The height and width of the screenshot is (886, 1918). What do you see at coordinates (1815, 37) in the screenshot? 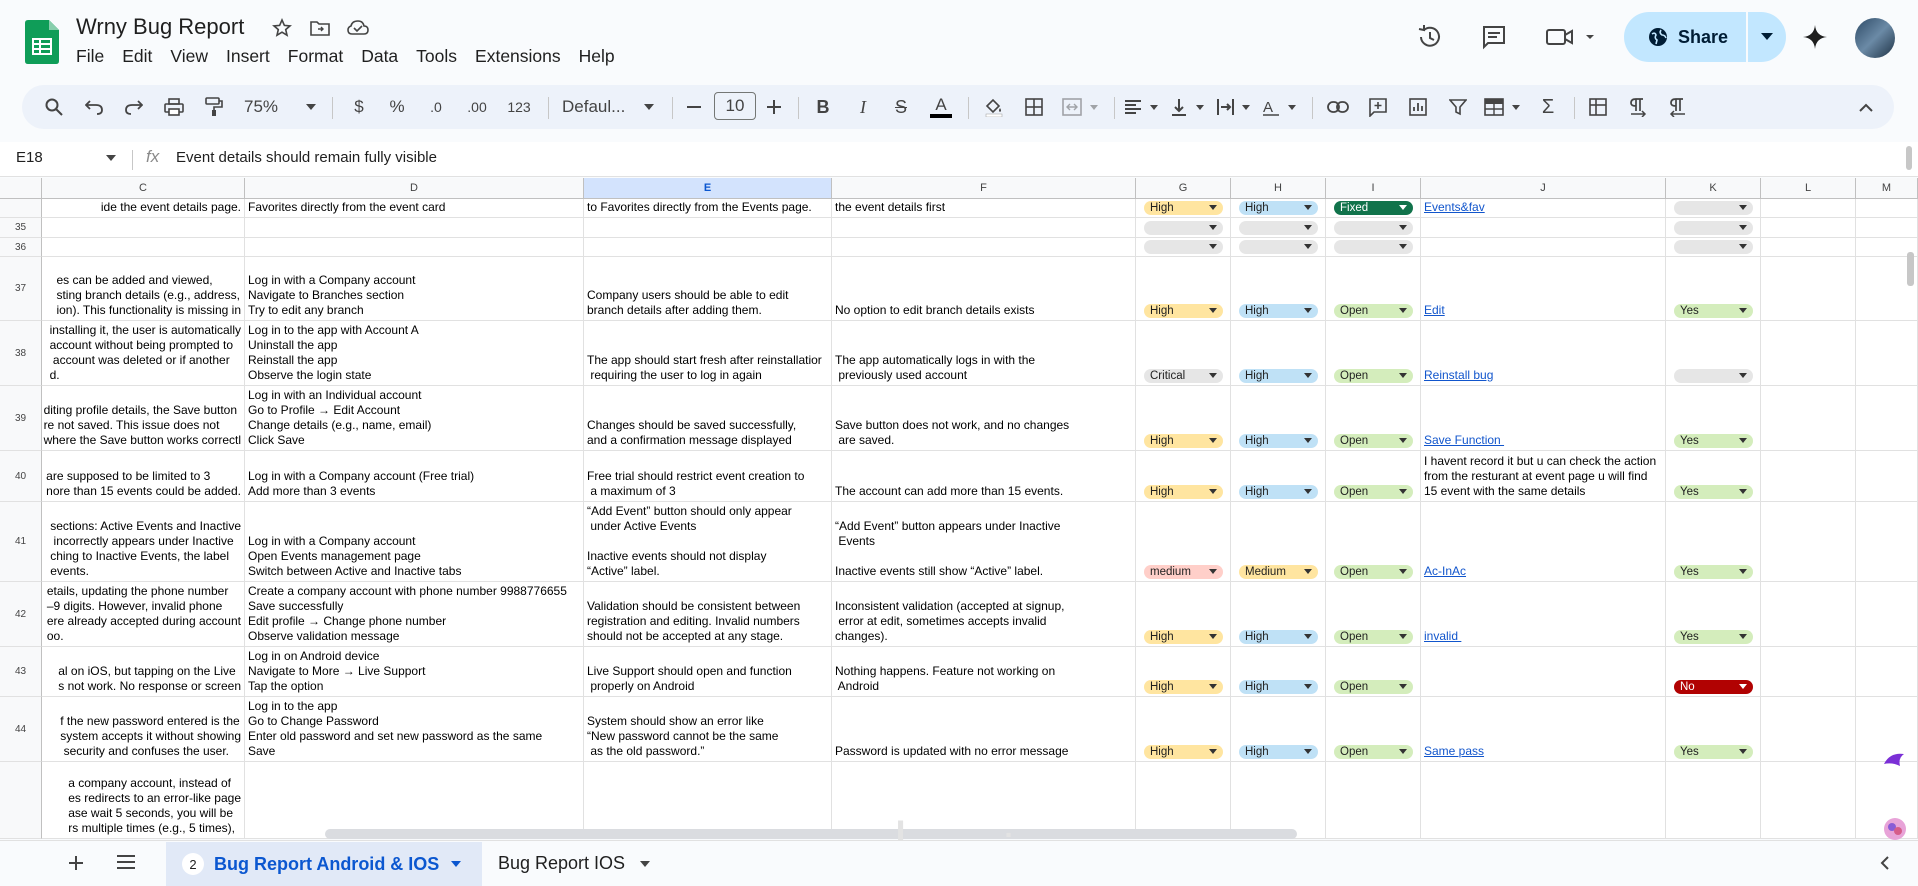
I see `gemini-sparkle-icon` at bounding box center [1815, 37].